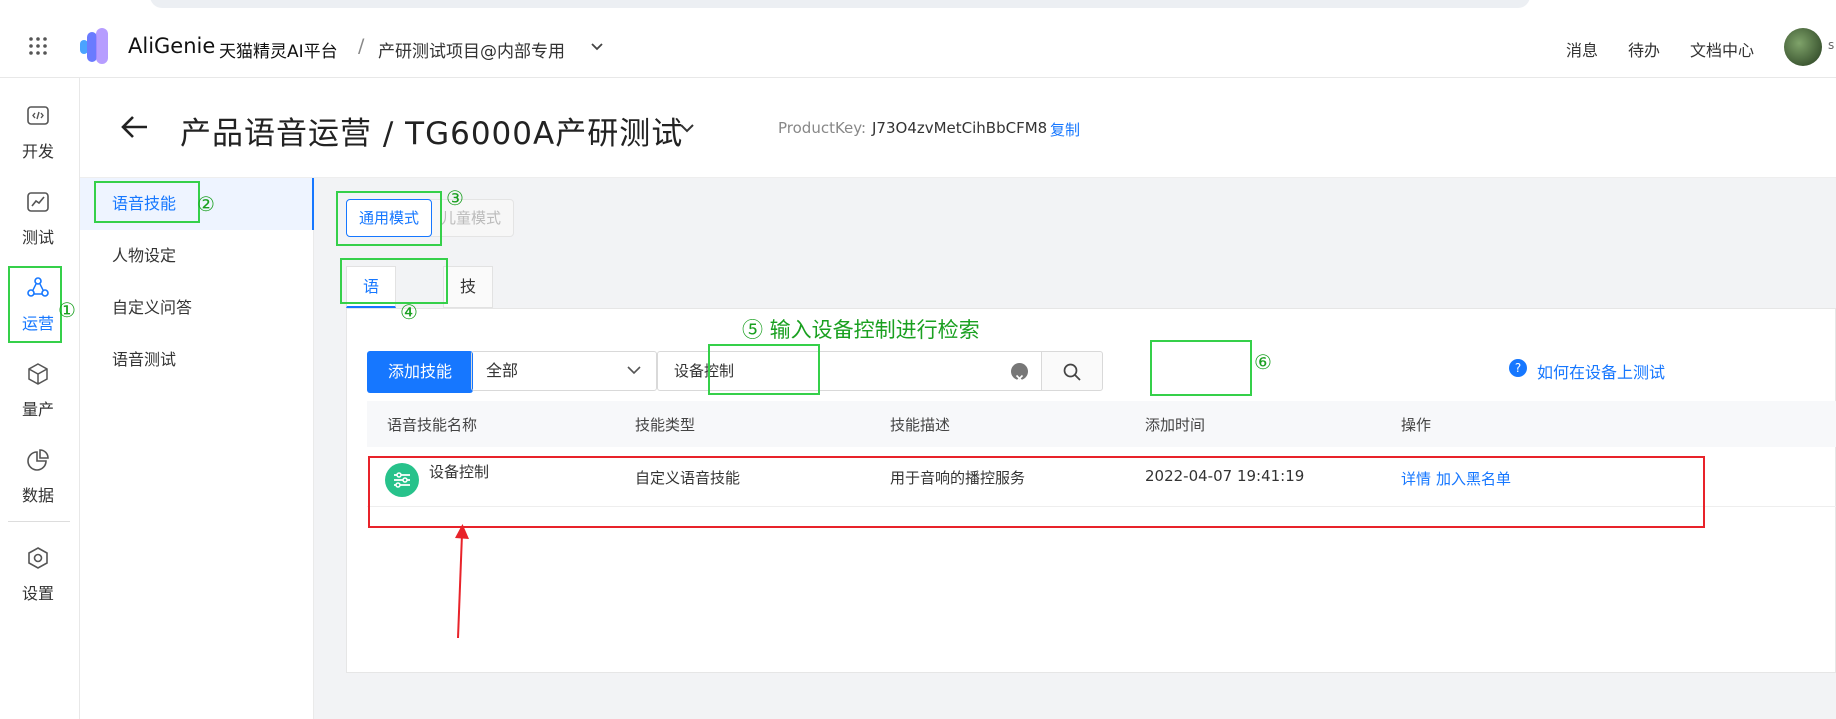 This screenshot has width=1836, height=719. I want to click on tab-voice-skills: 语音技能, so click(371, 341).